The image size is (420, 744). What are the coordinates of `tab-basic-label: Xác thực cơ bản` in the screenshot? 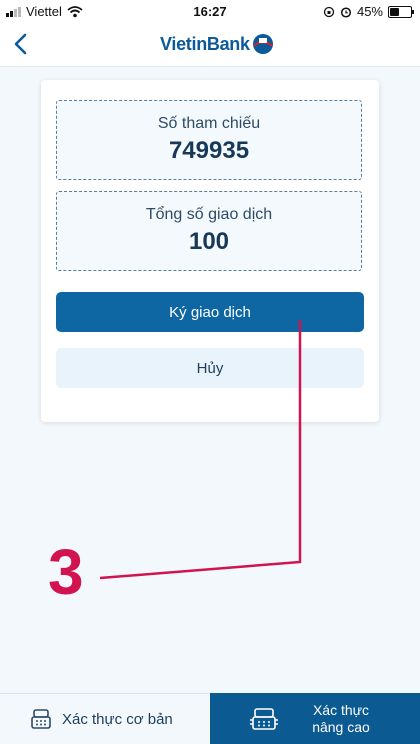 It's located at (117, 719).